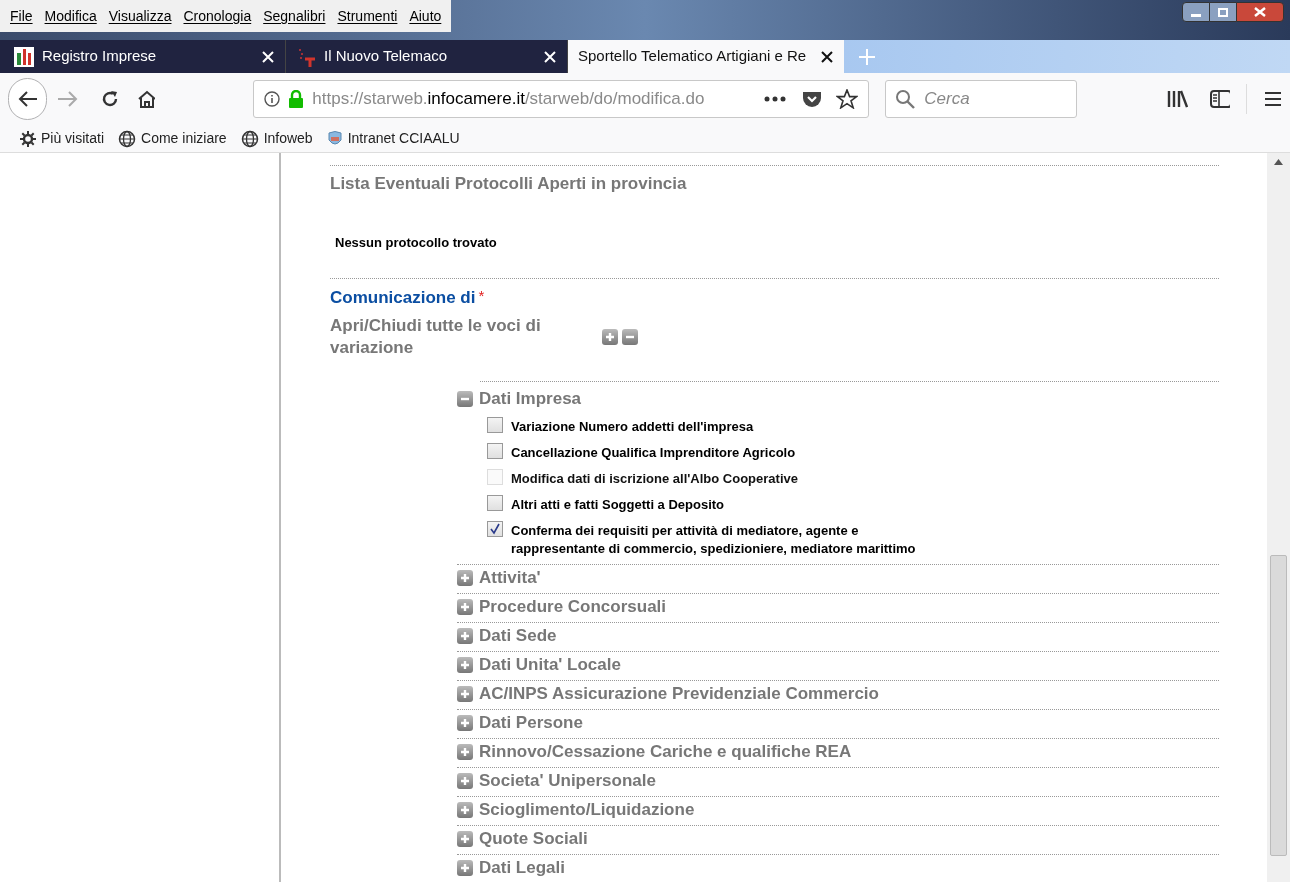 The image size is (1290, 882). What do you see at coordinates (1196, 12) in the screenshot?
I see `minimize-button` at bounding box center [1196, 12].